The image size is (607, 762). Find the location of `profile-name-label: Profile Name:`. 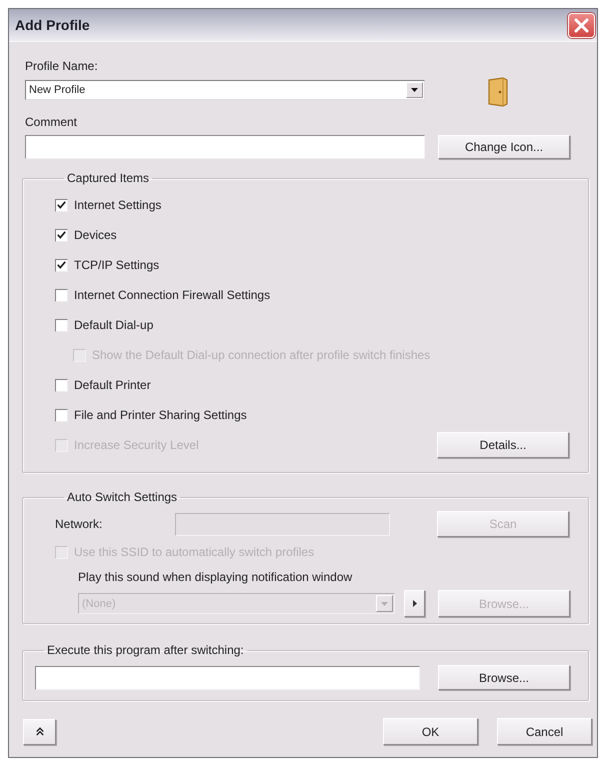

profile-name-label: Profile Name: is located at coordinates (62, 66).